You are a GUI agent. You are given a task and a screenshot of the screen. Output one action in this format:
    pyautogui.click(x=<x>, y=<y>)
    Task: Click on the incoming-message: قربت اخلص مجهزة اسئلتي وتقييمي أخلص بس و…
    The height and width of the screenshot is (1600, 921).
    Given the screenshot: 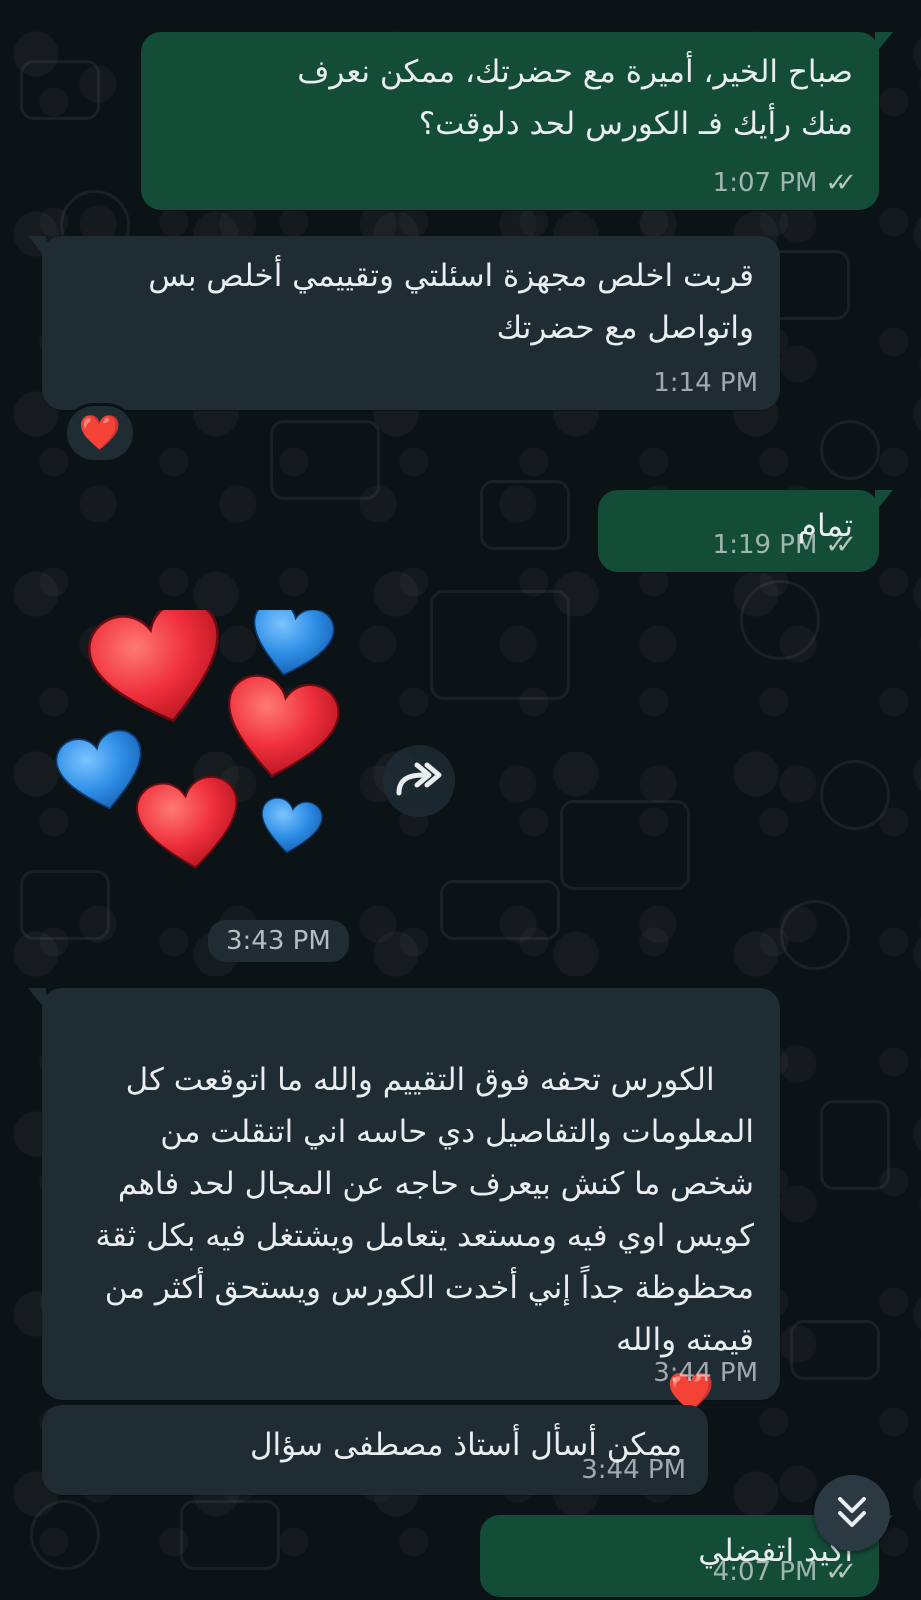 What is the action you would take?
    pyautogui.click(x=404, y=323)
    